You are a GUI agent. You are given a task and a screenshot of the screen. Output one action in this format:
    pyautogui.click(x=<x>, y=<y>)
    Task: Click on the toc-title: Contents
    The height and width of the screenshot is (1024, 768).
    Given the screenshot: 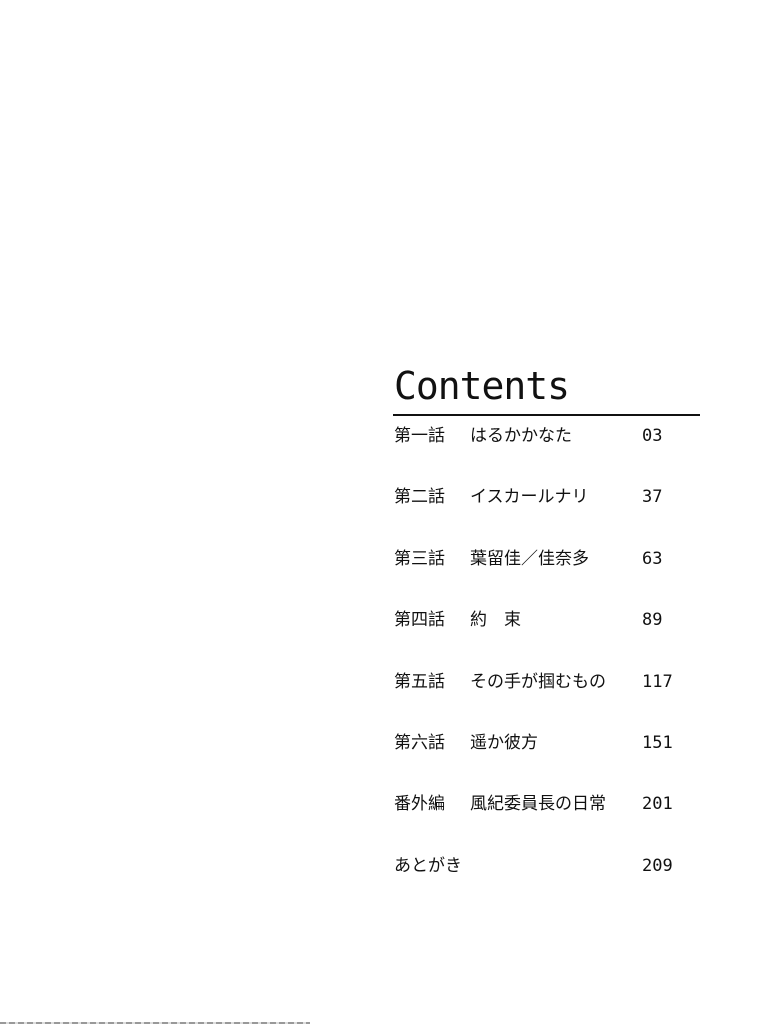 What is the action you would take?
    pyautogui.click(x=482, y=386)
    